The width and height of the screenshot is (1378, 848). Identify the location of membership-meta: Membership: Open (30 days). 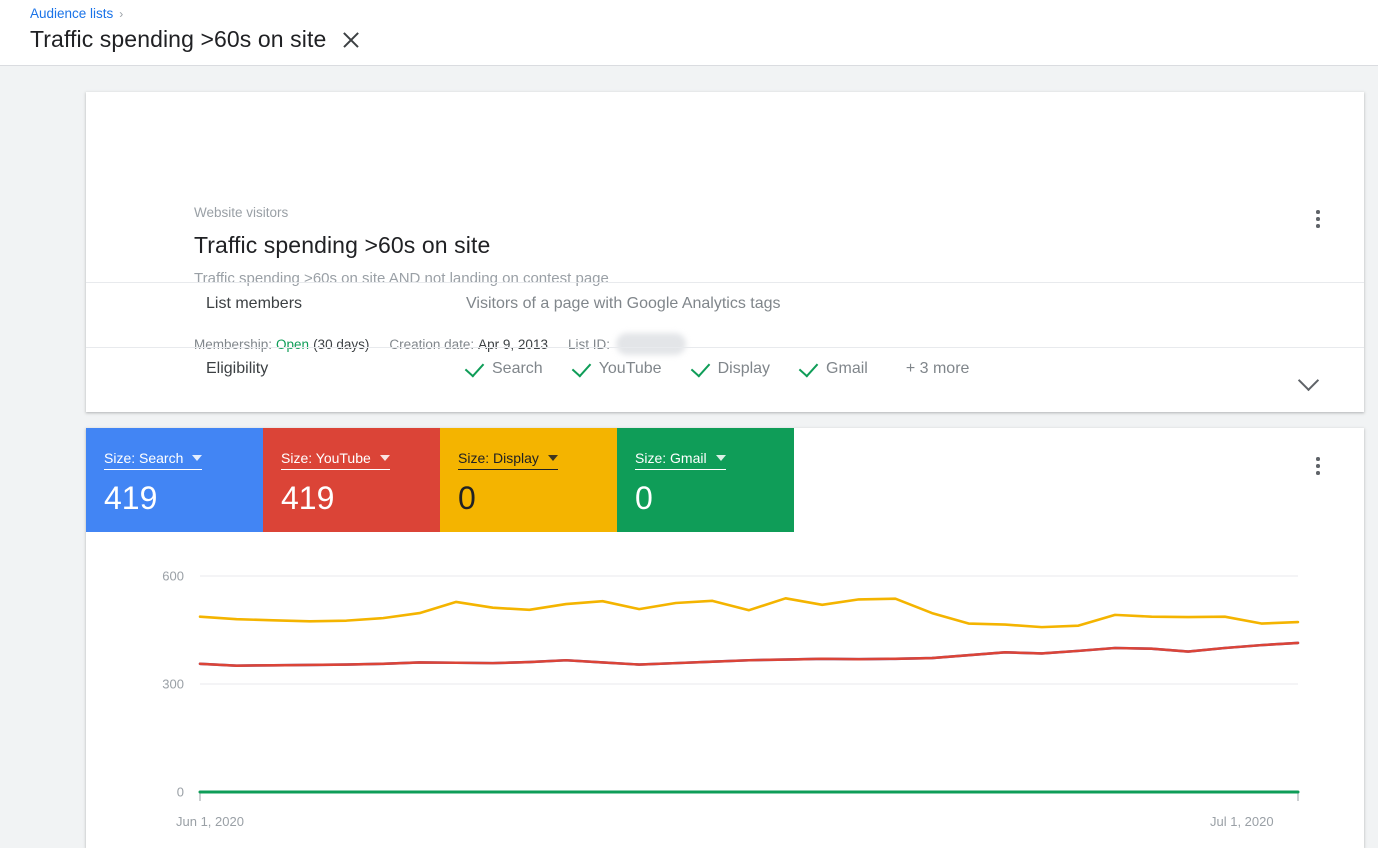
(281, 344).